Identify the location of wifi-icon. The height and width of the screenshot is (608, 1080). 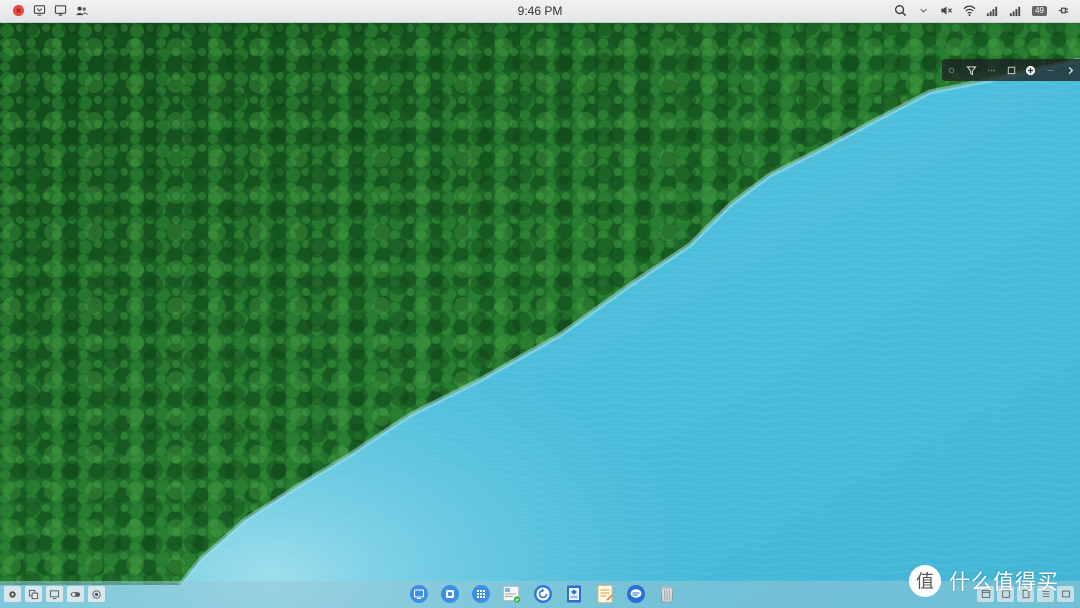
(969, 10).